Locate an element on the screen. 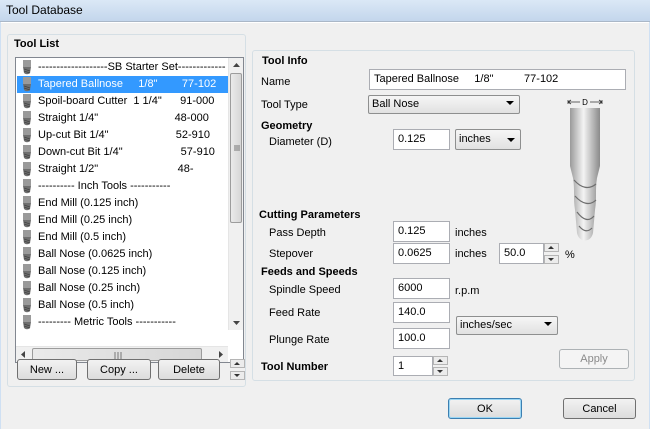 The height and width of the screenshot is (429, 650). tool-name-field: Tapered Ballnose 1/8" 77-102 is located at coordinates (497, 79).